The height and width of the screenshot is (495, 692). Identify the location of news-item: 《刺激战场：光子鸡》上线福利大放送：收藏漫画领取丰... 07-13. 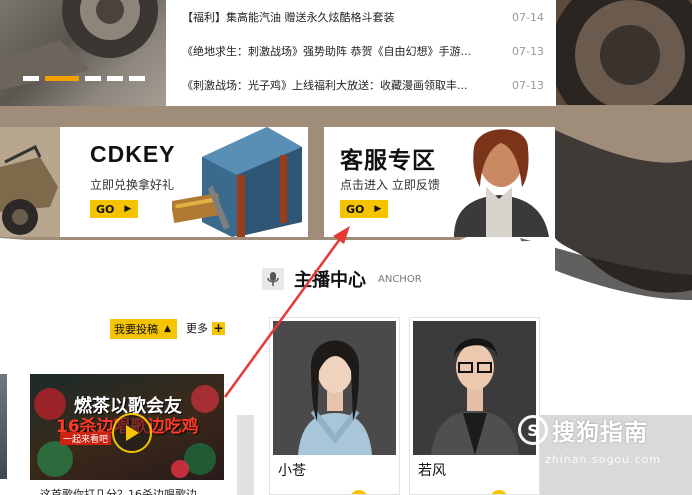
(363, 85).